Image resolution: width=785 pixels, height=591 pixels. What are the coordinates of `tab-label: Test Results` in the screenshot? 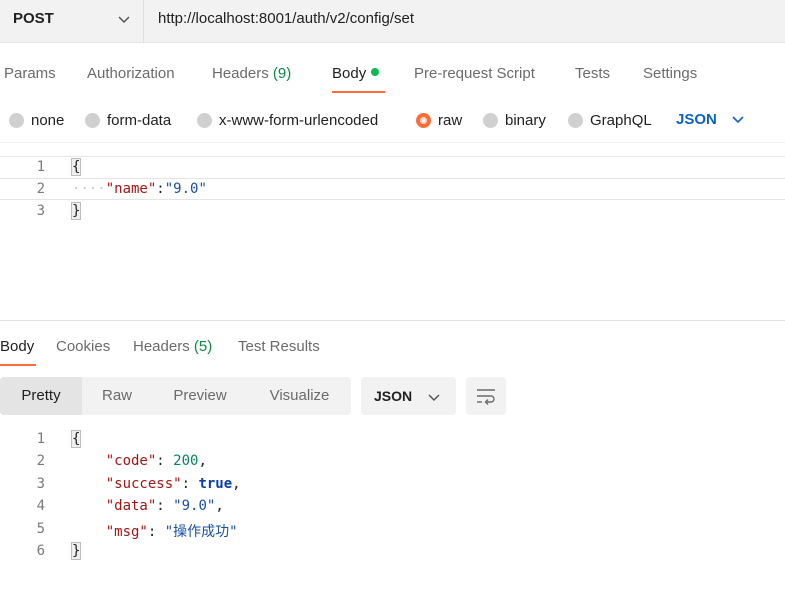 It's located at (279, 346).